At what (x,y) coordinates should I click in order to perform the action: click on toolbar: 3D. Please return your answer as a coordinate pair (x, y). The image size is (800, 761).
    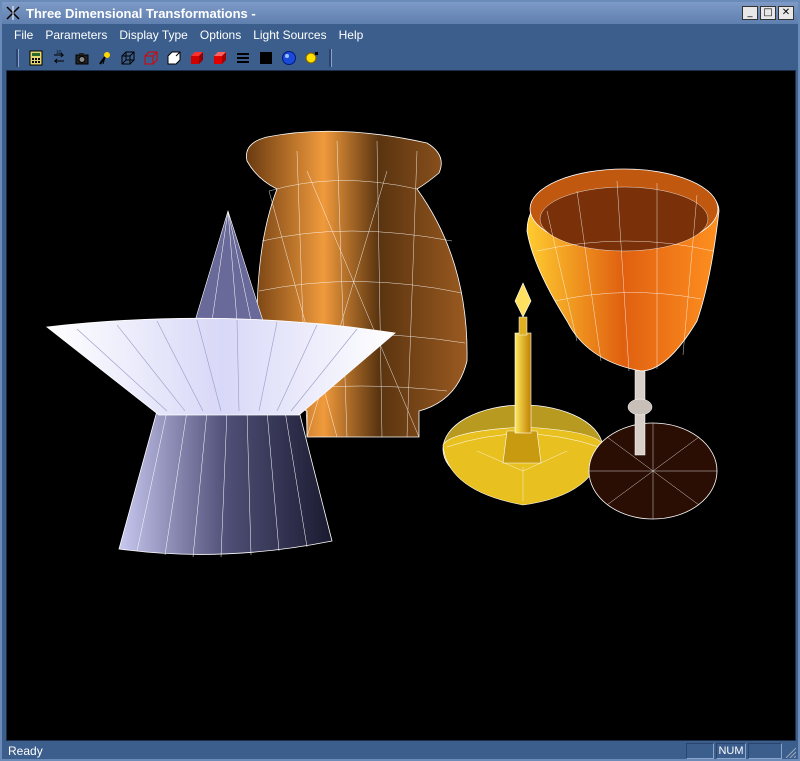
    Looking at the image, I should click on (400, 58).